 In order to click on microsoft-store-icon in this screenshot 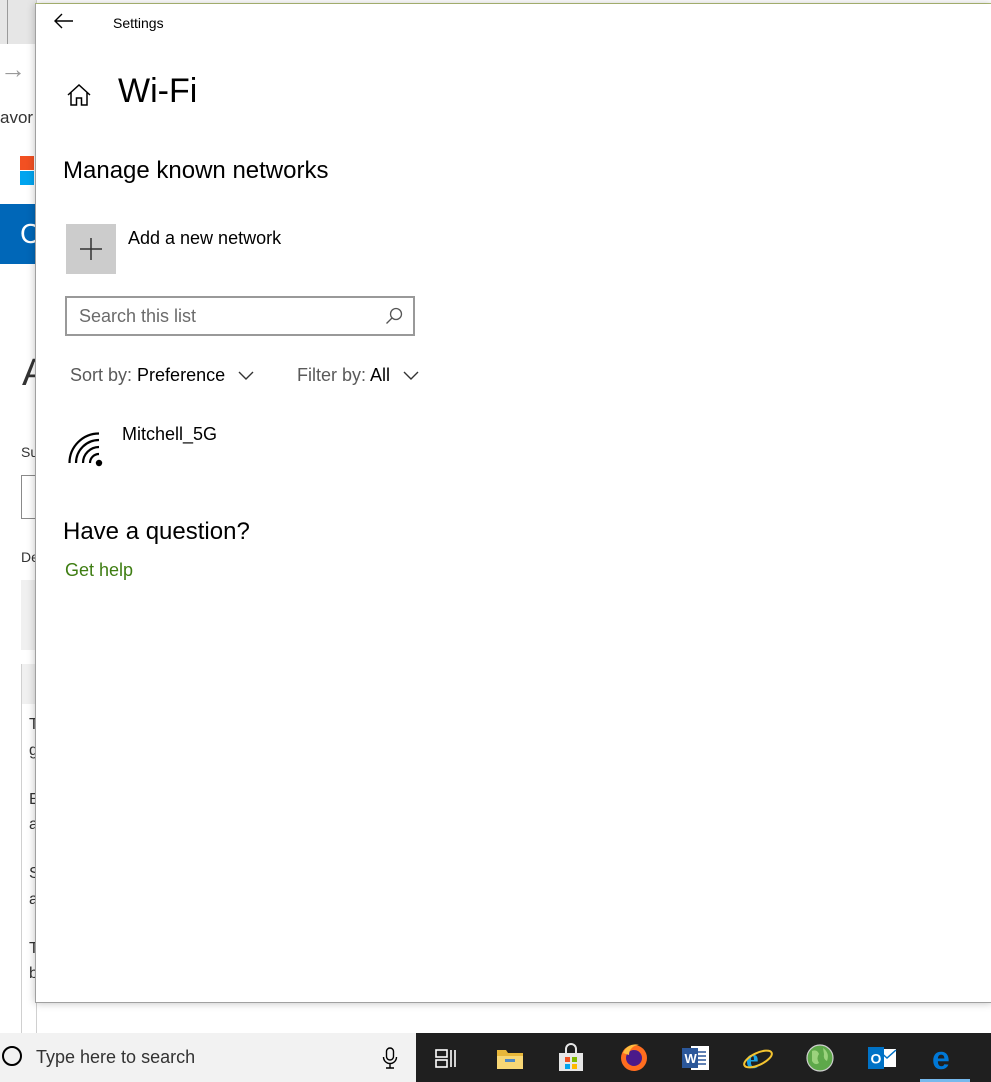, I will do `click(571, 1058)`.